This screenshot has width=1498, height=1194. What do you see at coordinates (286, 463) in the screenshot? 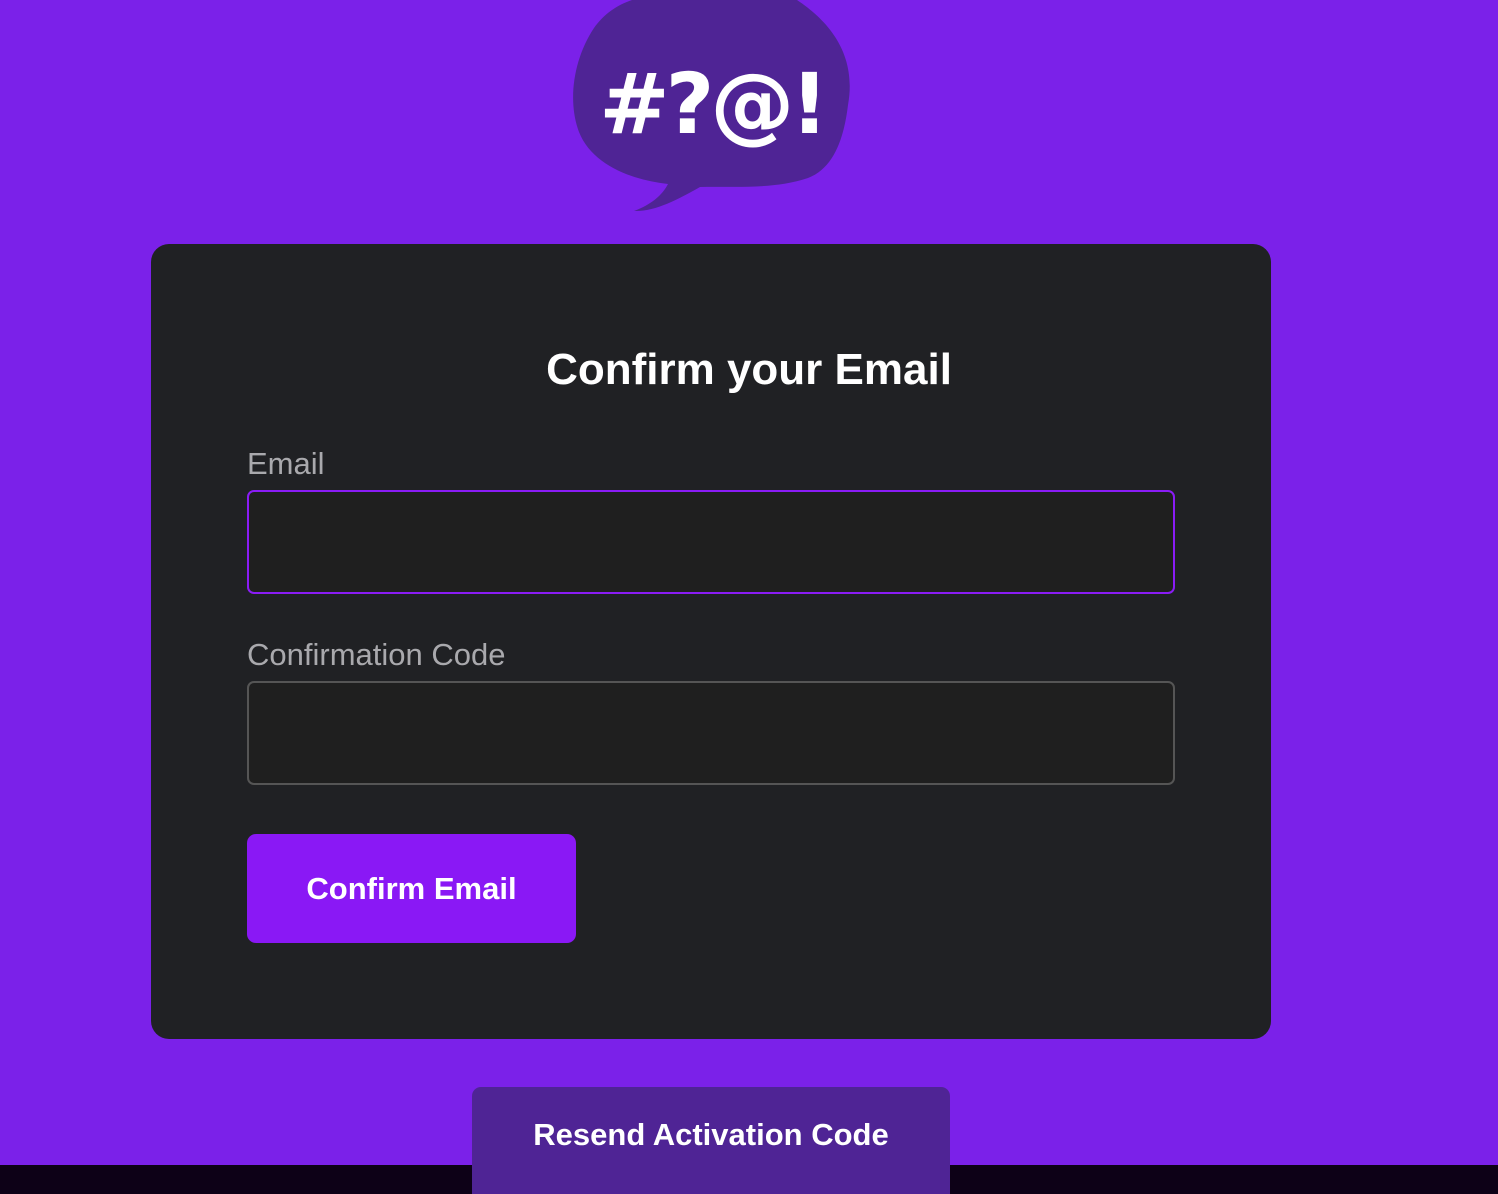
I see `email-label: Email` at bounding box center [286, 463].